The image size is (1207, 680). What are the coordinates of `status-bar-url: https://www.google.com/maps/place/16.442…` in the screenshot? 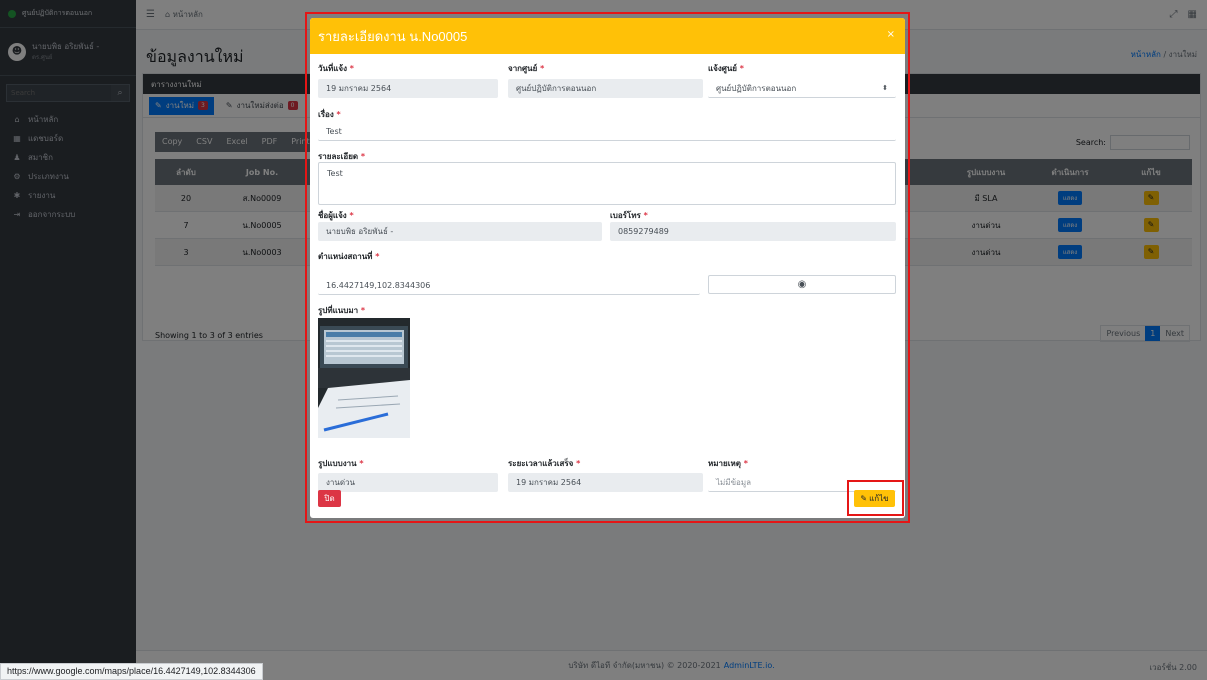 It's located at (131, 671).